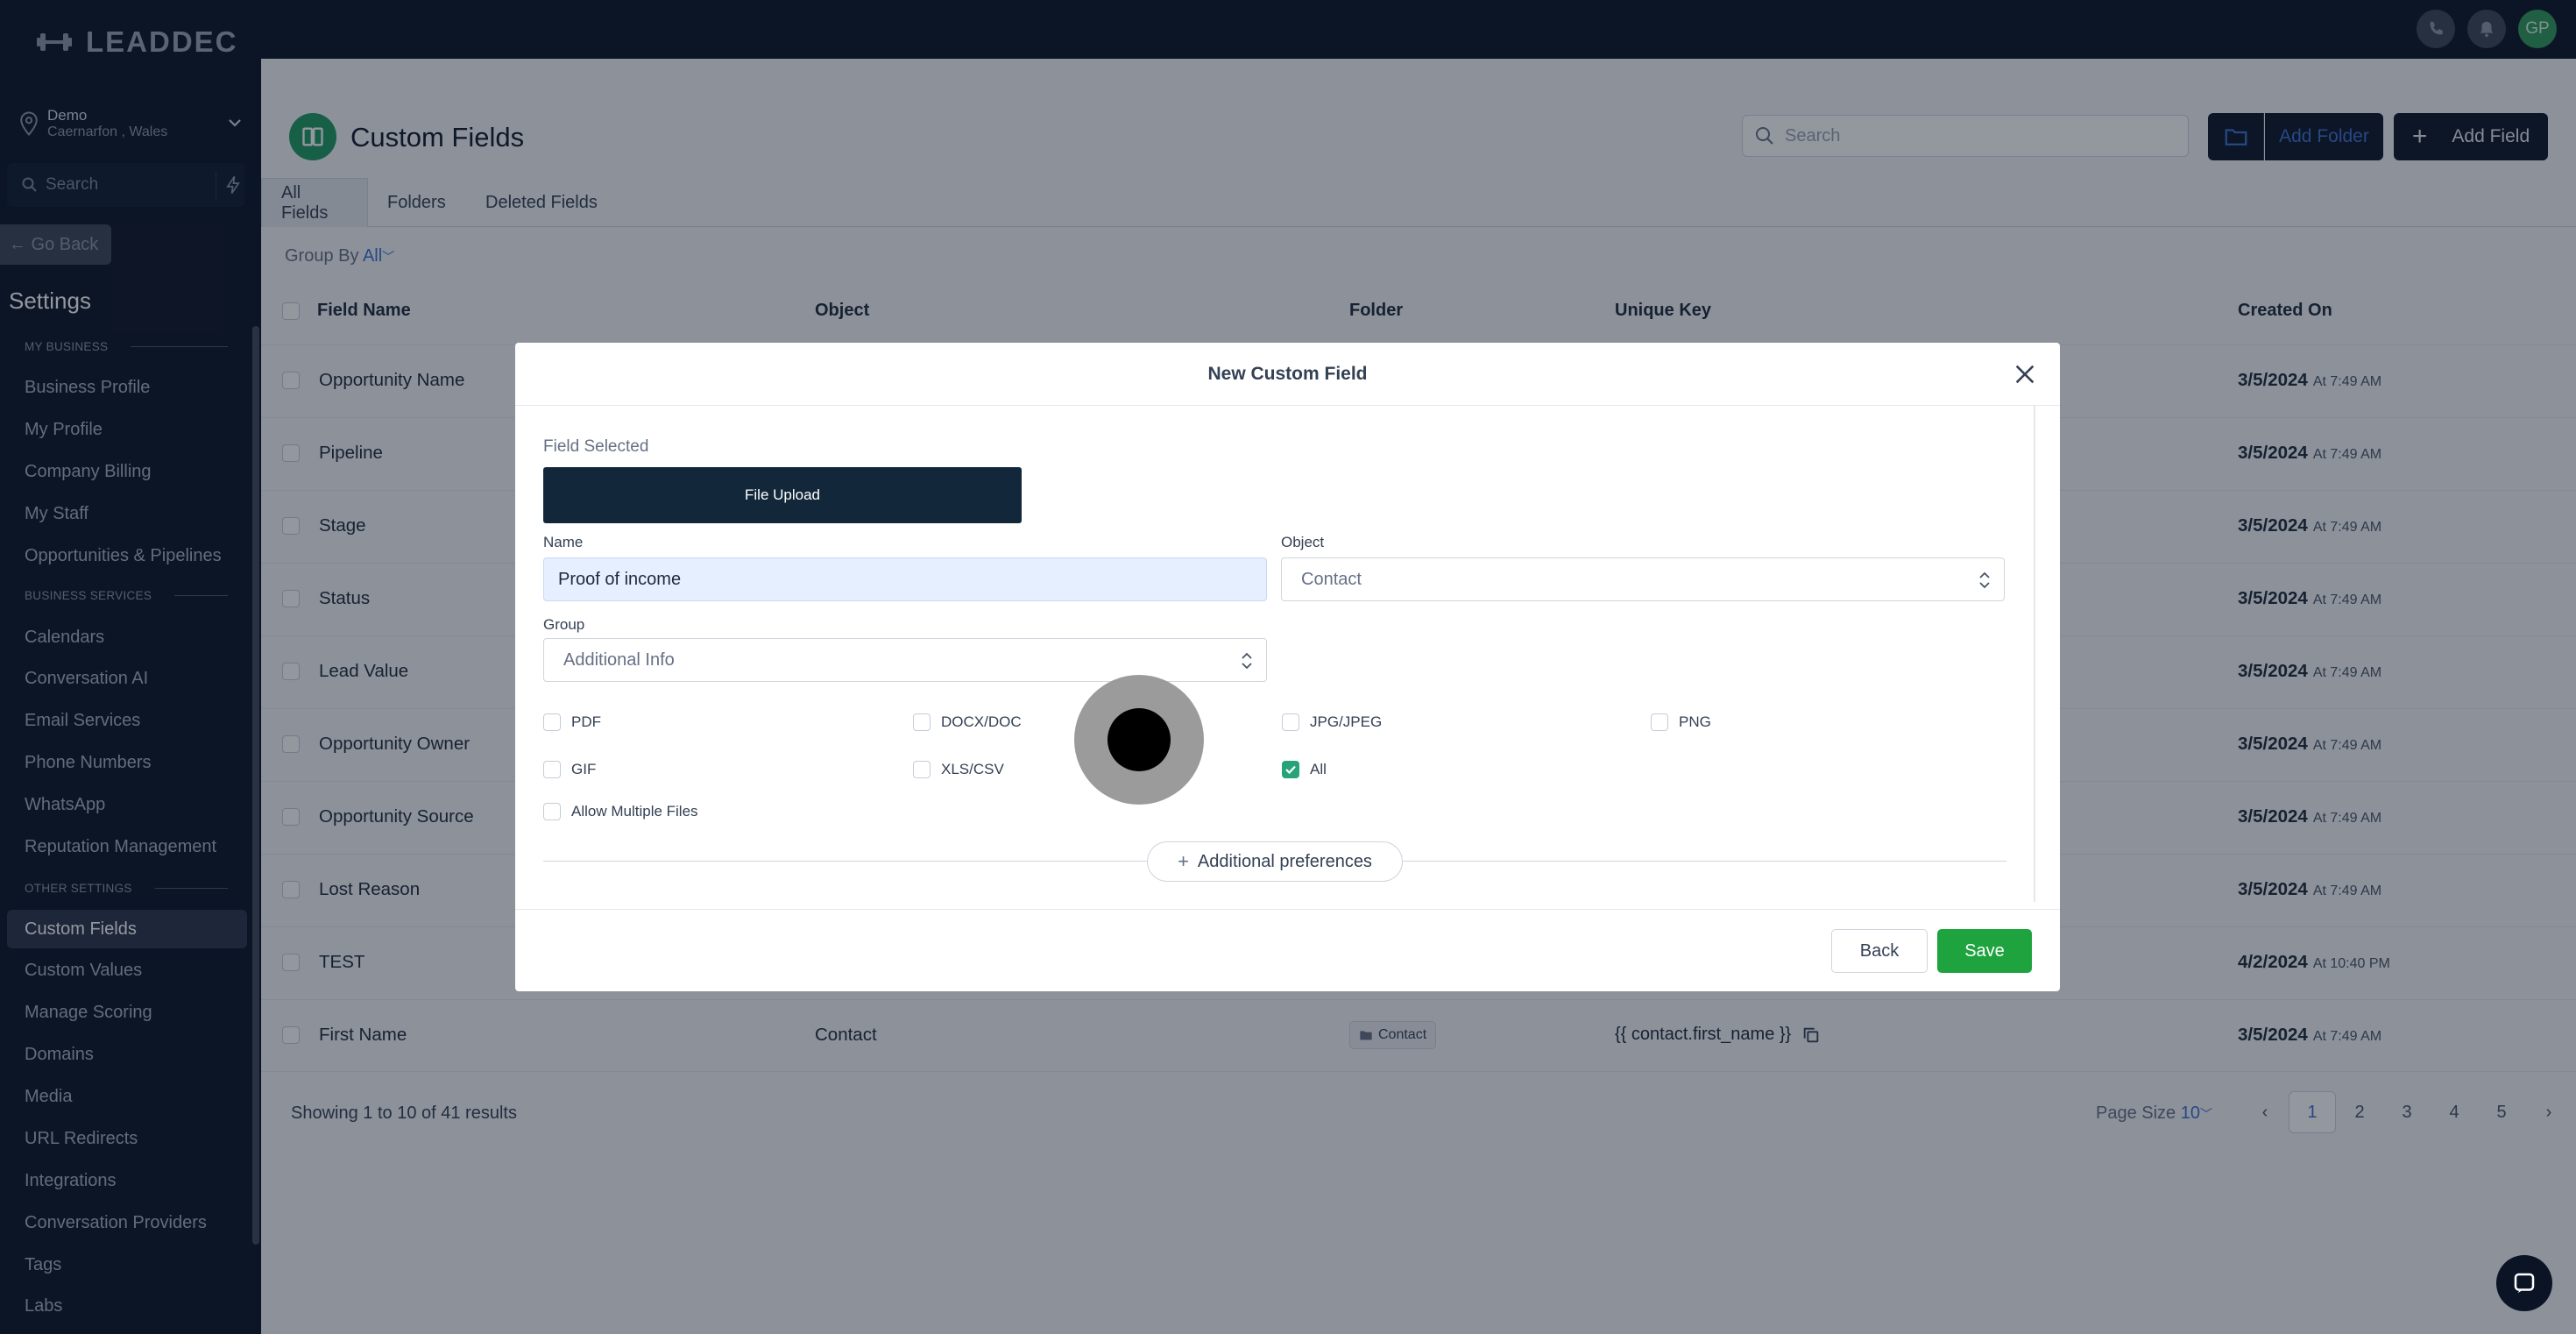 This screenshot has width=2576, height=1334. Describe the element at coordinates (1303, 542) in the screenshot. I see `object-label: Object` at that location.